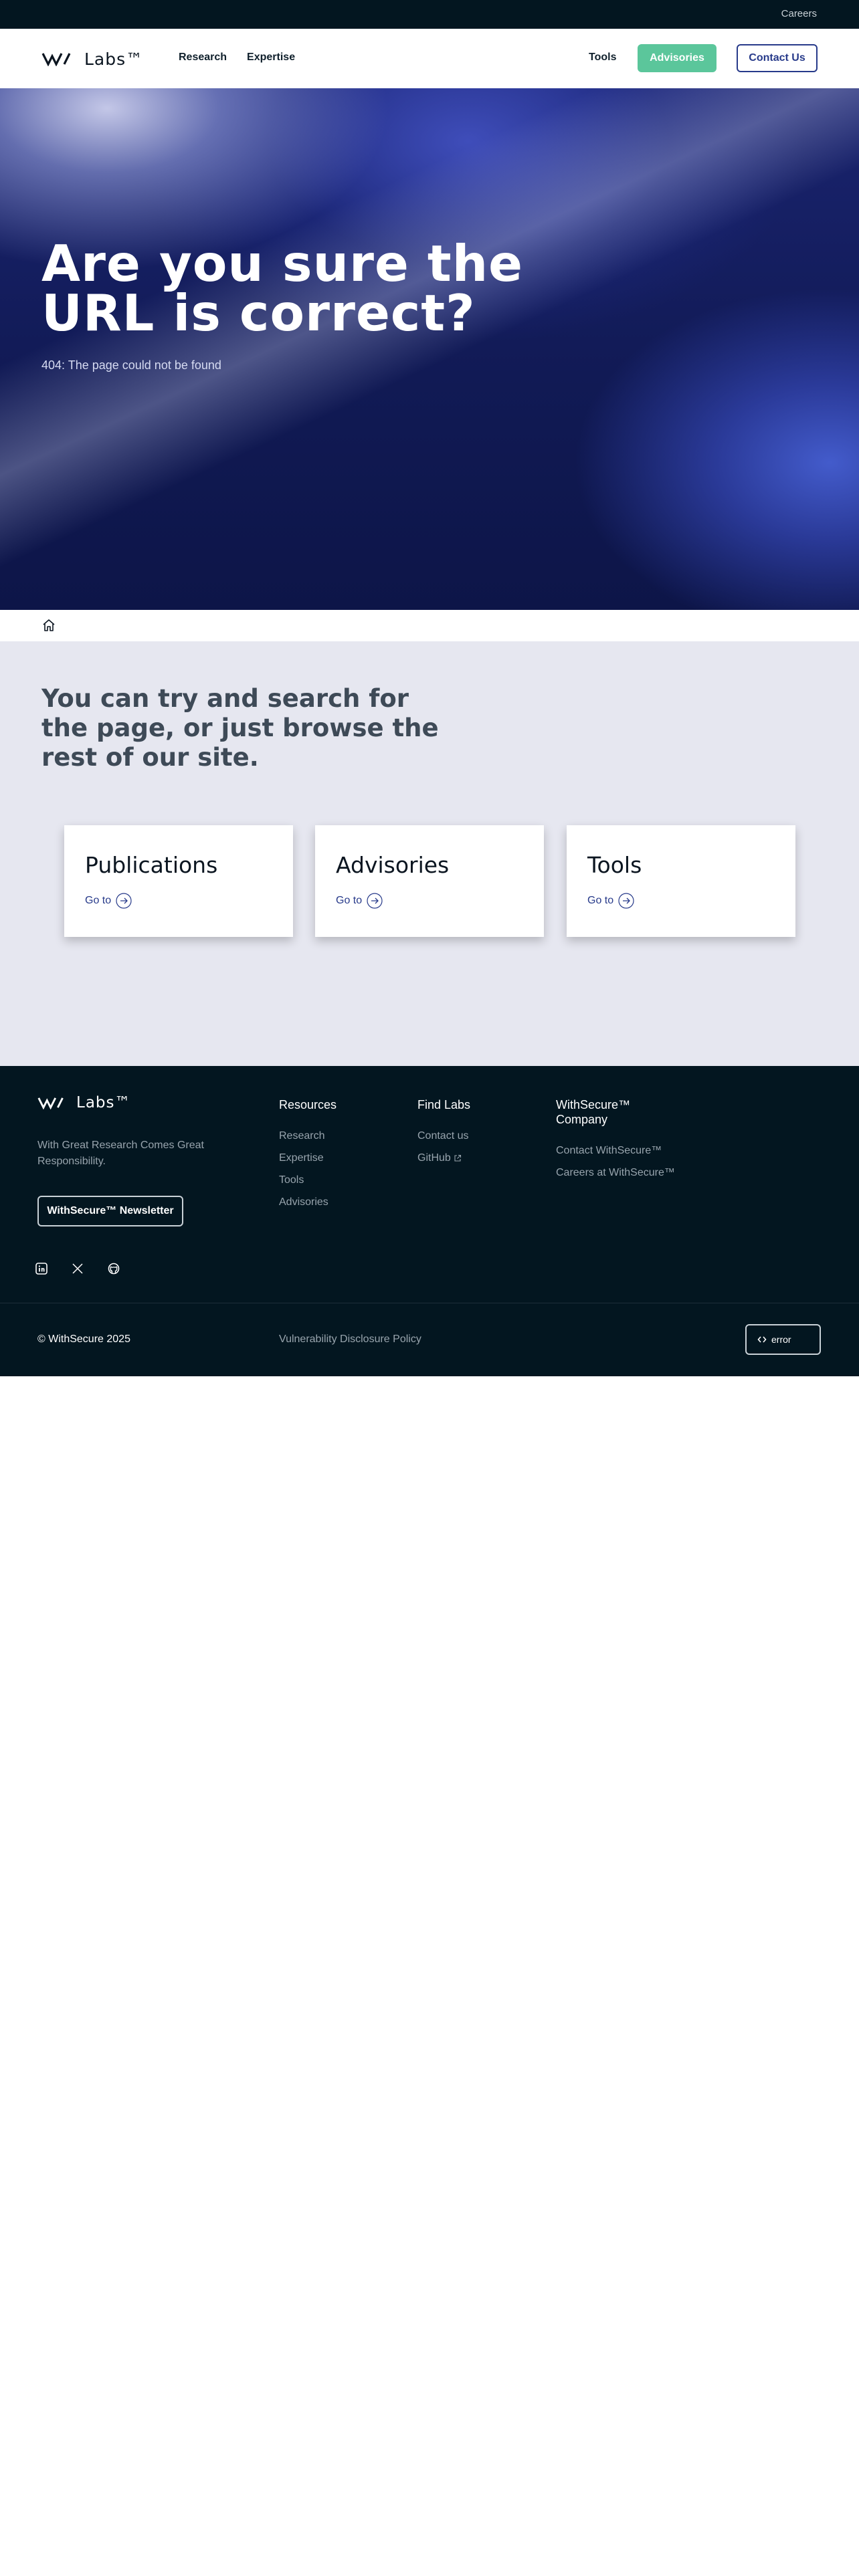 The height and width of the screenshot is (2576, 859). I want to click on footer-link-github: GitHub, so click(443, 1158).